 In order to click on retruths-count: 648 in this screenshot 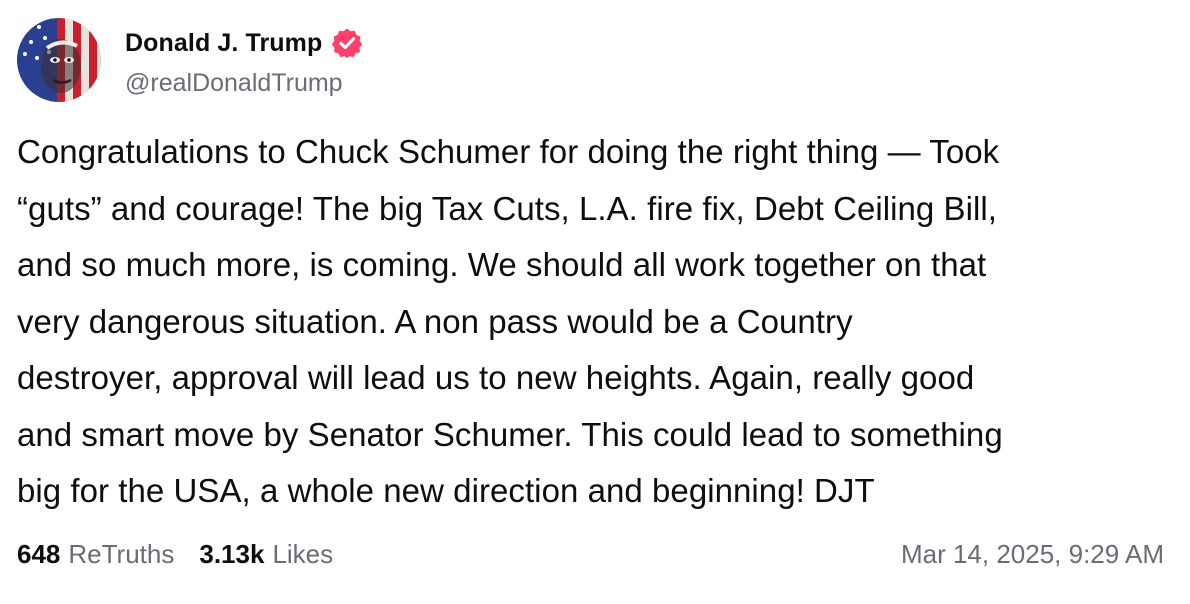, I will do `click(39, 553)`.